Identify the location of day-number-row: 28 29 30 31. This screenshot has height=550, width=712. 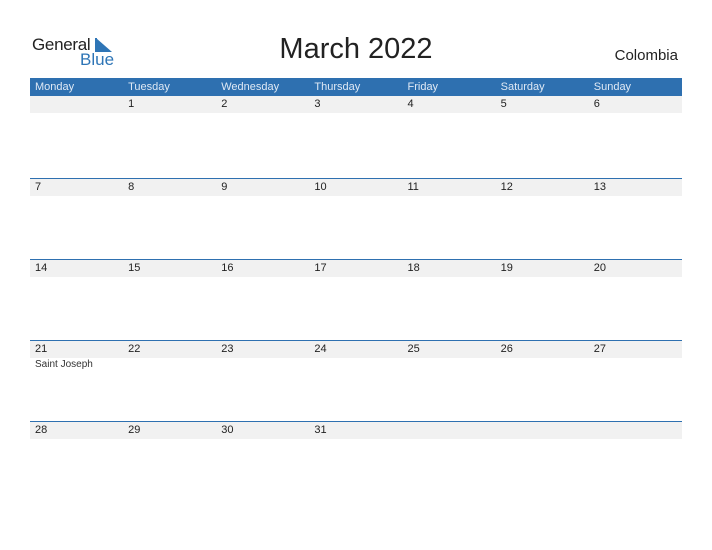
(356, 430).